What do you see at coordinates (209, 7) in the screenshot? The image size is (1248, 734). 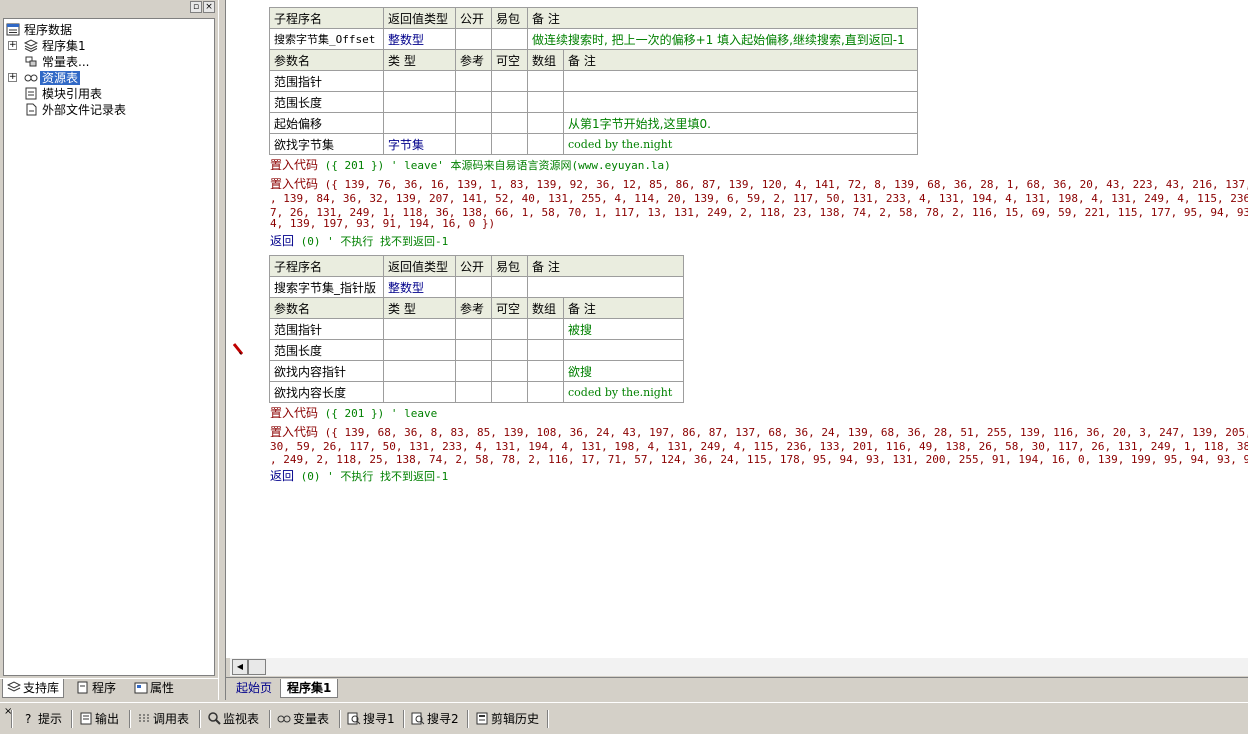 I see `close-button: ×` at bounding box center [209, 7].